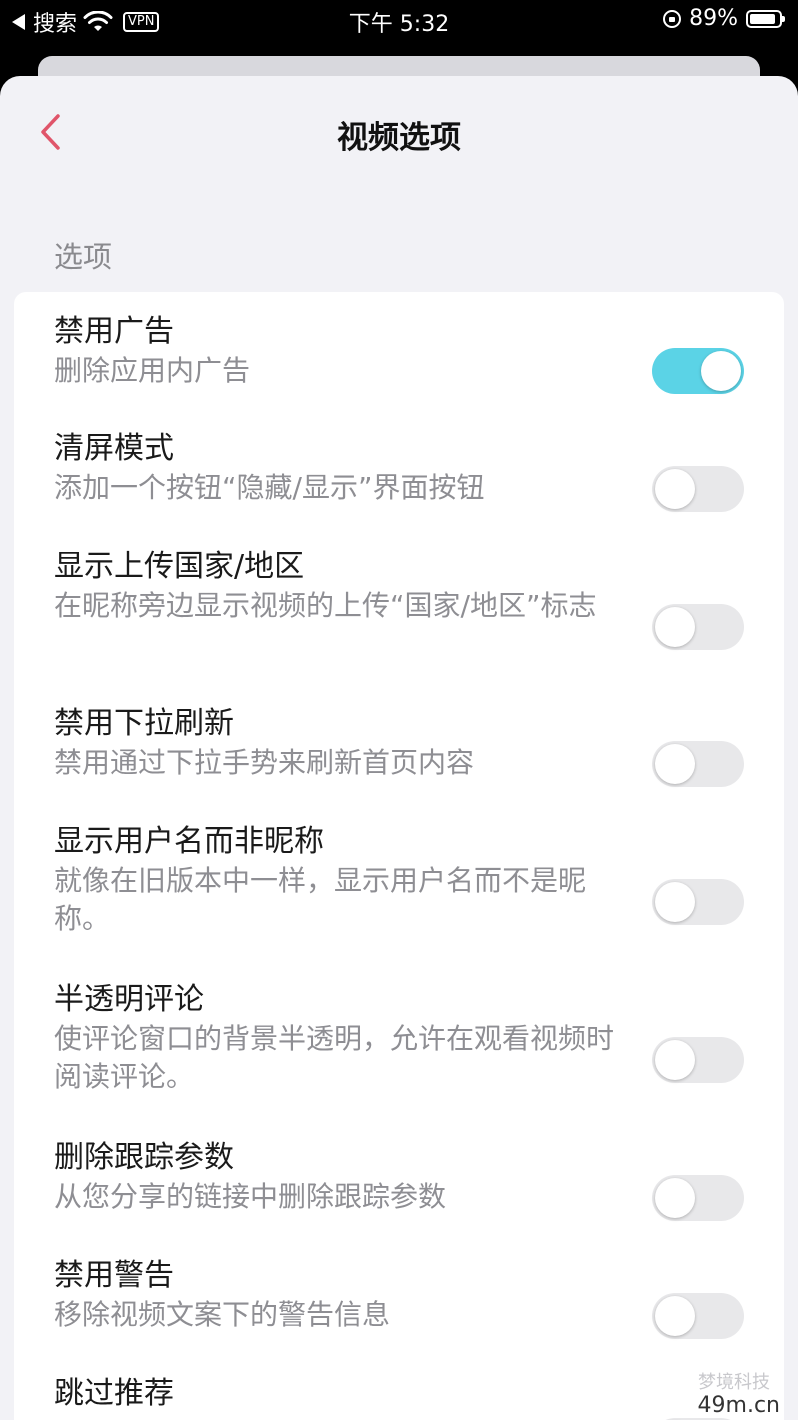 The image size is (798, 1420). I want to click on nav-bar: 视频选项, so click(399, 131).